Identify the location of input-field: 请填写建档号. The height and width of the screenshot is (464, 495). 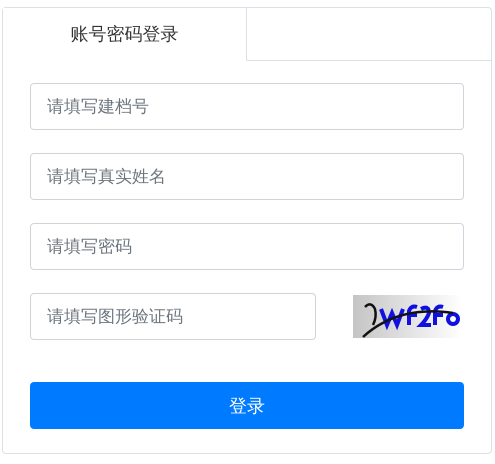
(247, 106).